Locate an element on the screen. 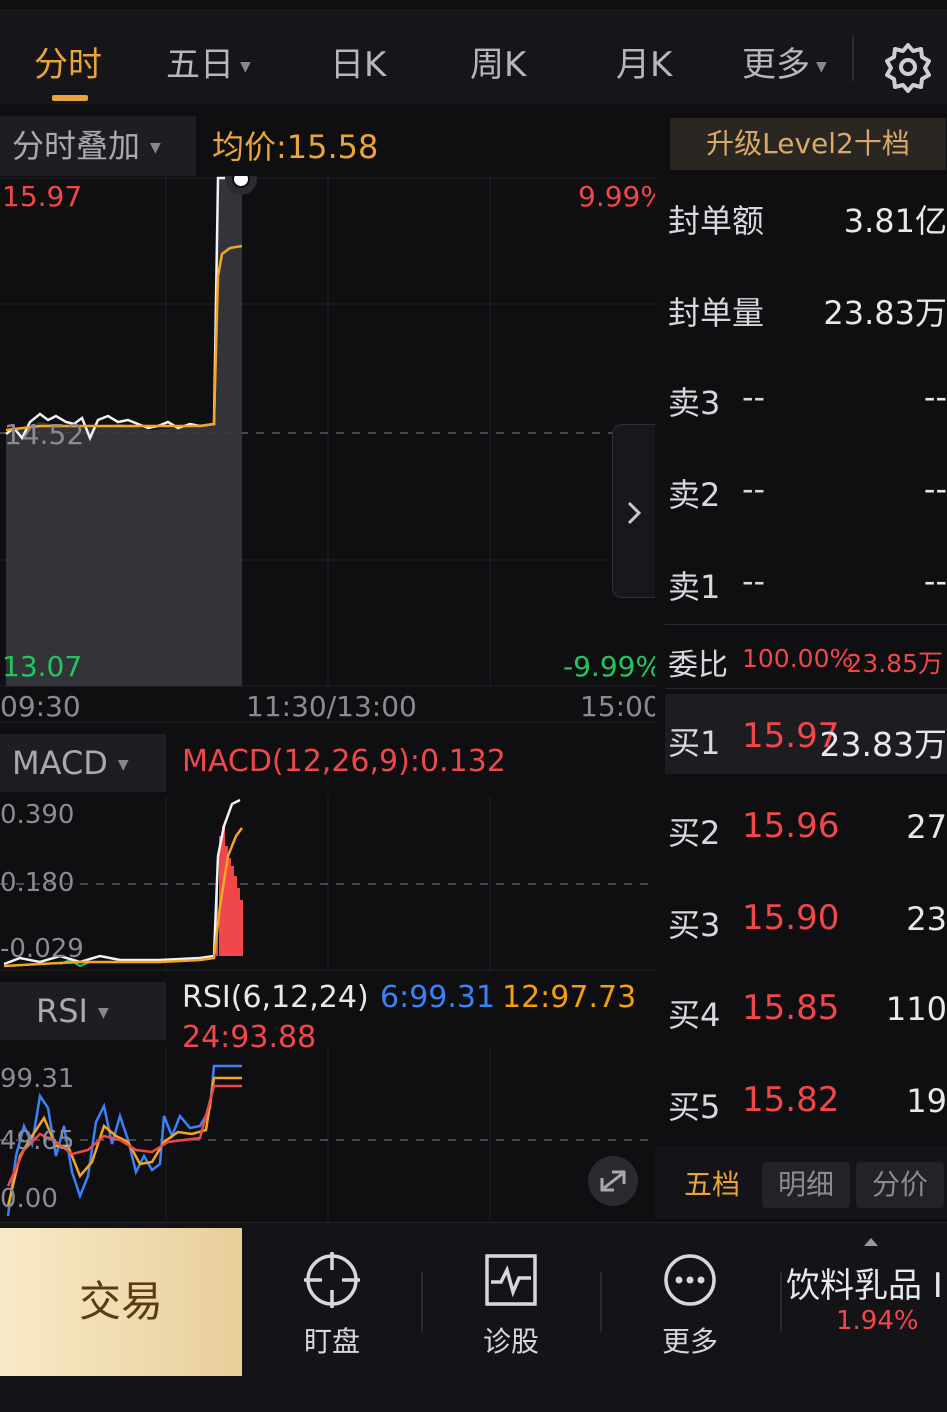 The width and height of the screenshot is (947, 1412). tab-daily-k: 日K is located at coordinates (358, 61).